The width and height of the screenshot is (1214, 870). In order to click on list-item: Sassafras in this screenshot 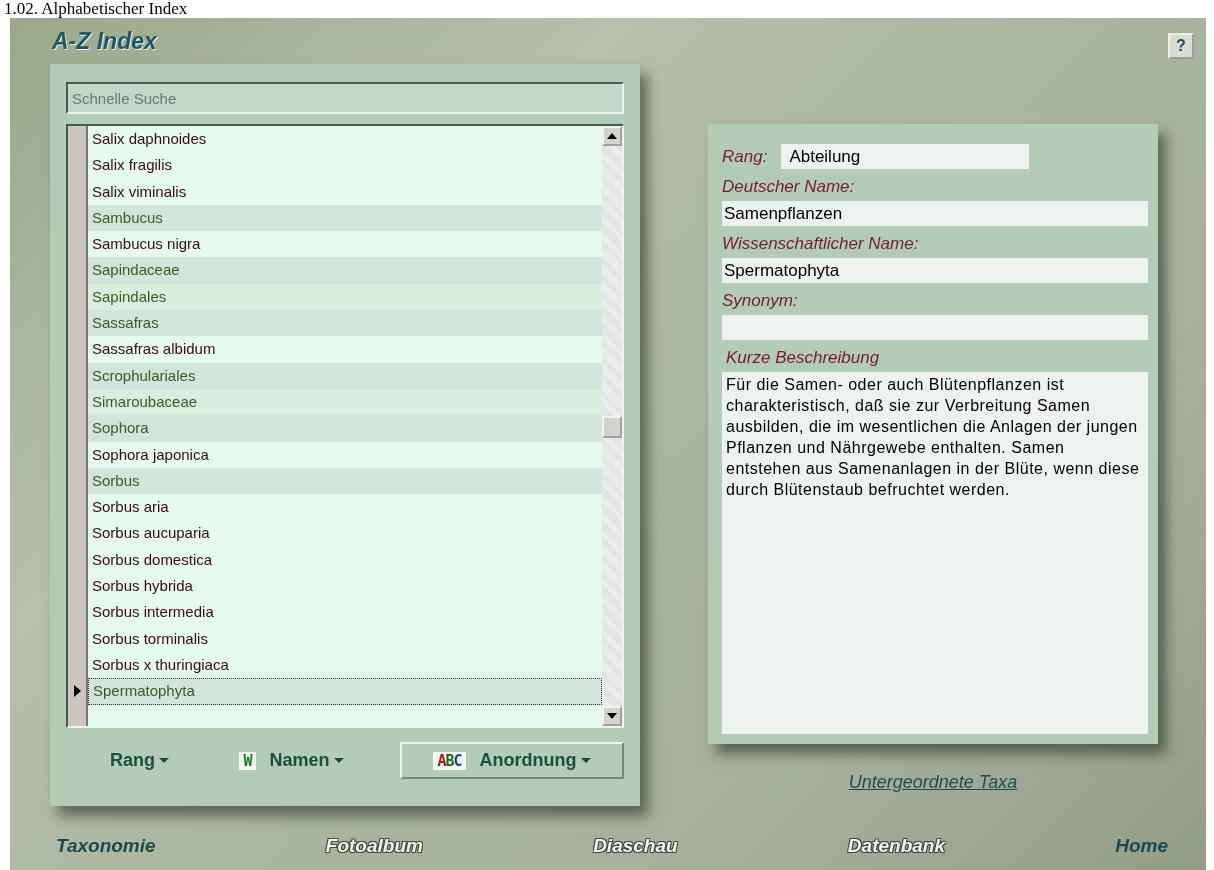, I will do `click(345, 323)`.